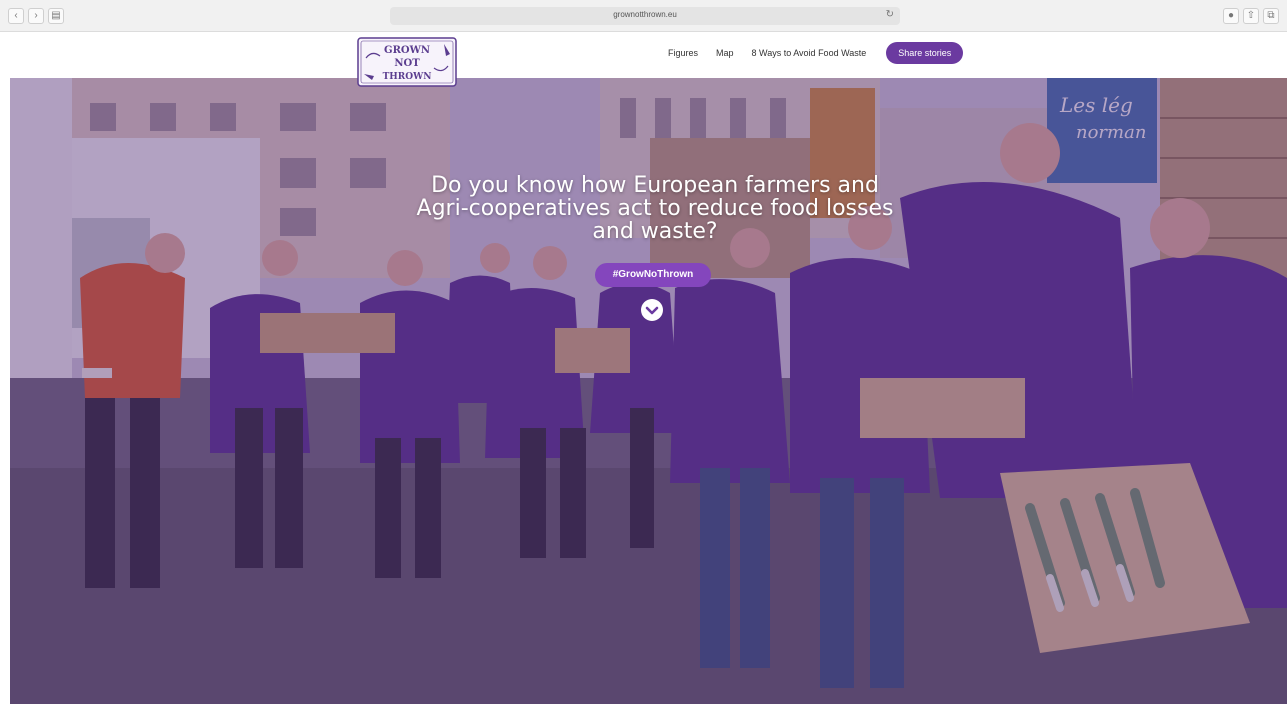 The height and width of the screenshot is (704, 1287). I want to click on share-stories-button: Share stories, so click(925, 53).